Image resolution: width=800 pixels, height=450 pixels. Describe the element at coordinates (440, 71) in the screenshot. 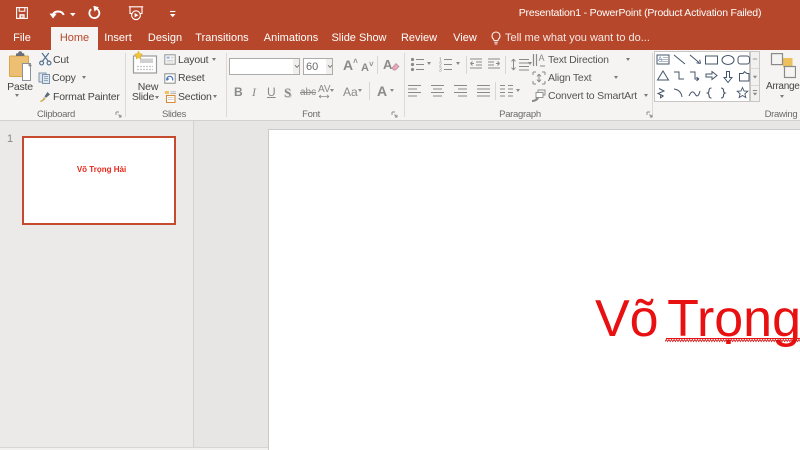

I see `svg-text: 3` at that location.